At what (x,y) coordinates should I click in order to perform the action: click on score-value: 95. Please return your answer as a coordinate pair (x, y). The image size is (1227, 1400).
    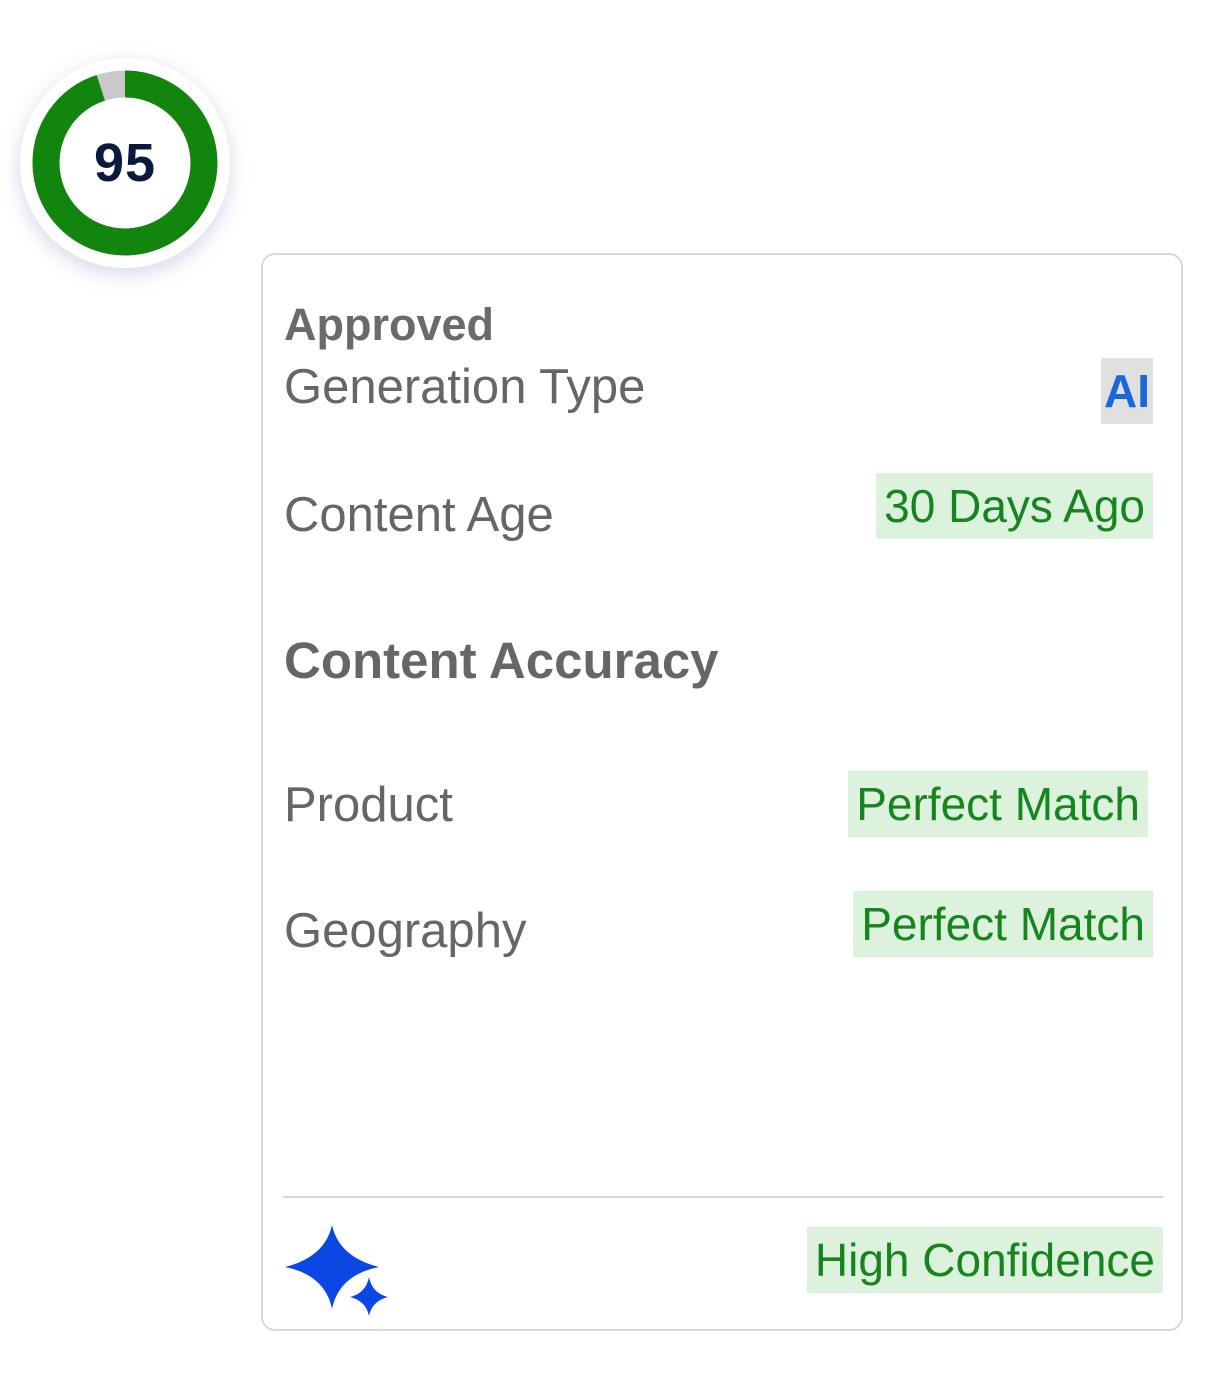
    Looking at the image, I should click on (125, 163).